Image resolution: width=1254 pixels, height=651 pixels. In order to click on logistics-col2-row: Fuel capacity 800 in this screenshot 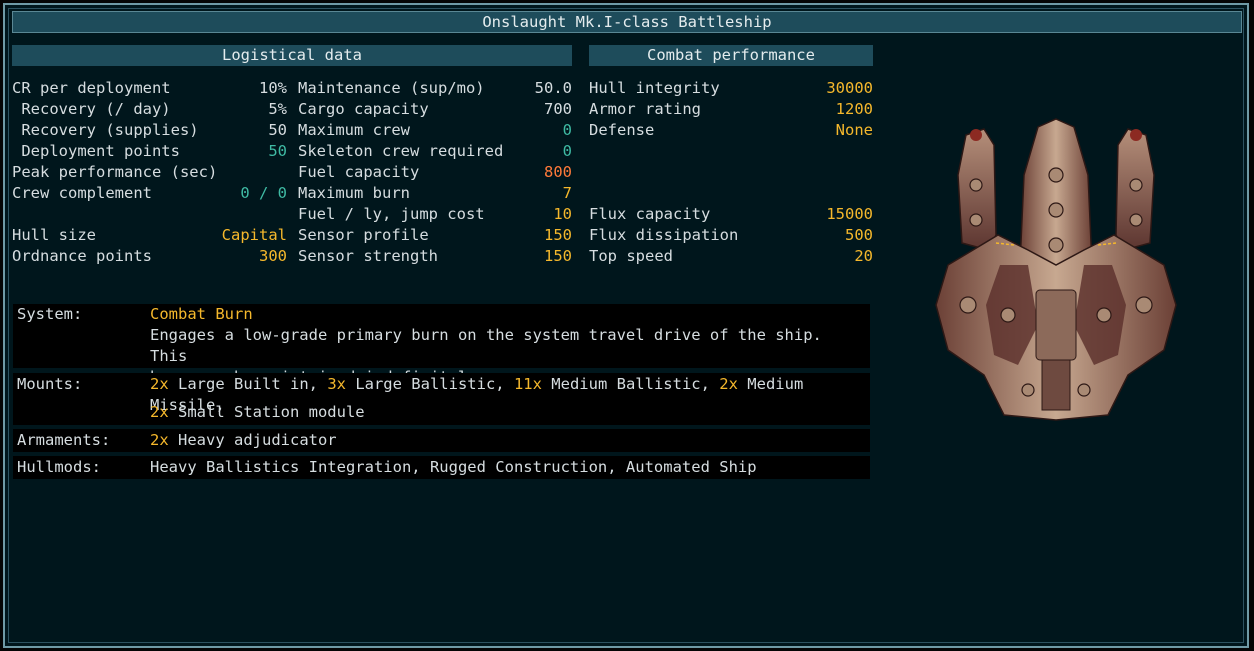, I will do `click(435, 172)`.